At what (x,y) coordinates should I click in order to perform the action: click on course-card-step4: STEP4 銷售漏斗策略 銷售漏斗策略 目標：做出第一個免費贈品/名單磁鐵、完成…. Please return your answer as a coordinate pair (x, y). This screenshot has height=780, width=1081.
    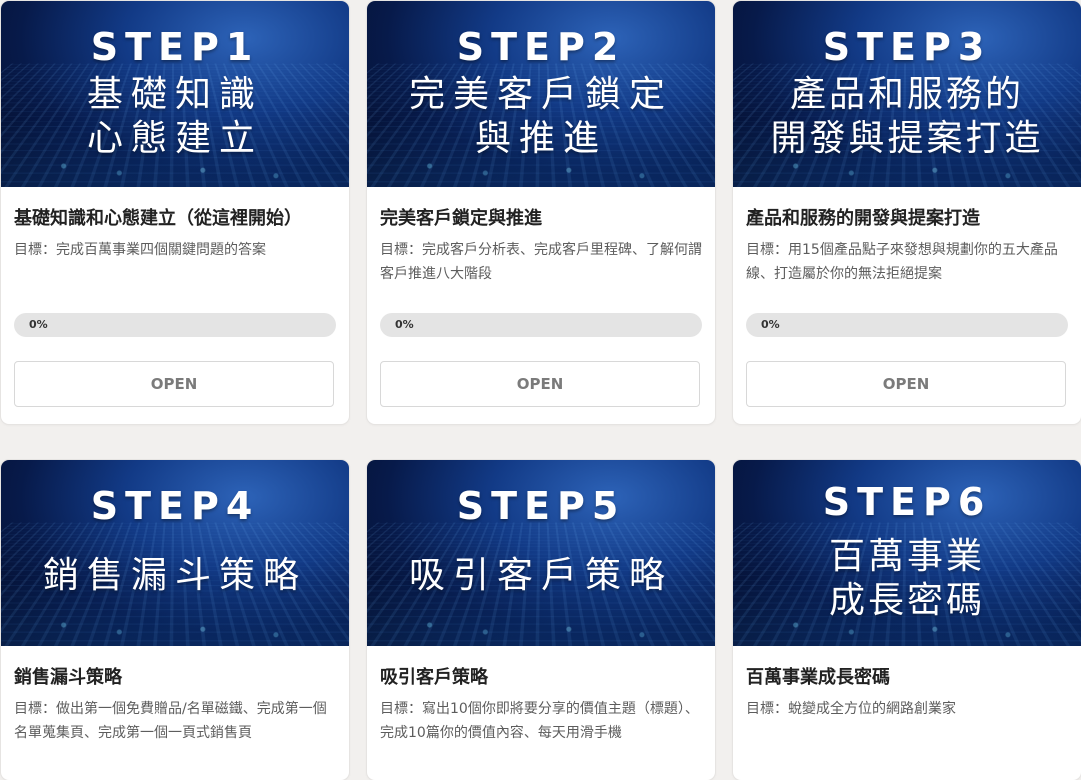
    Looking at the image, I should click on (175, 620).